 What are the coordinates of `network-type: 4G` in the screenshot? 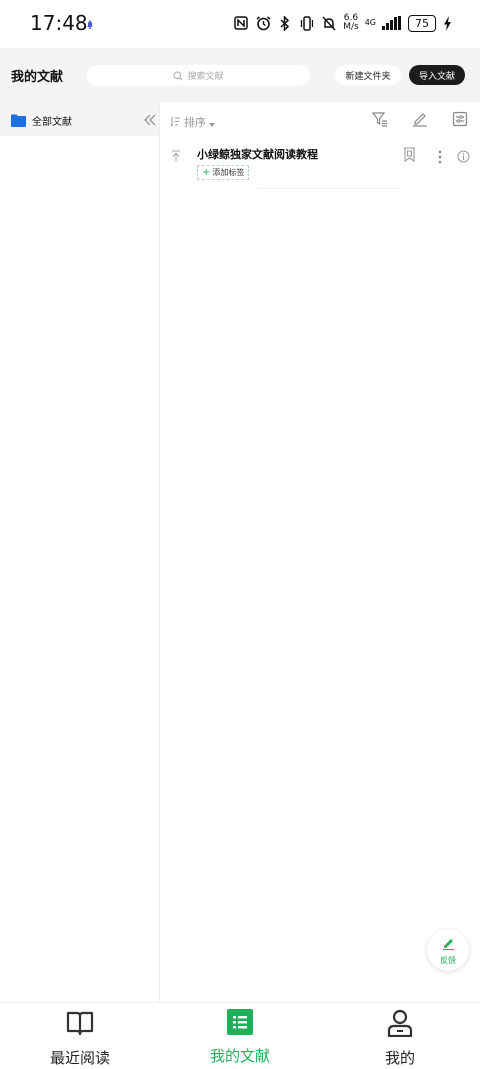 It's located at (370, 22).